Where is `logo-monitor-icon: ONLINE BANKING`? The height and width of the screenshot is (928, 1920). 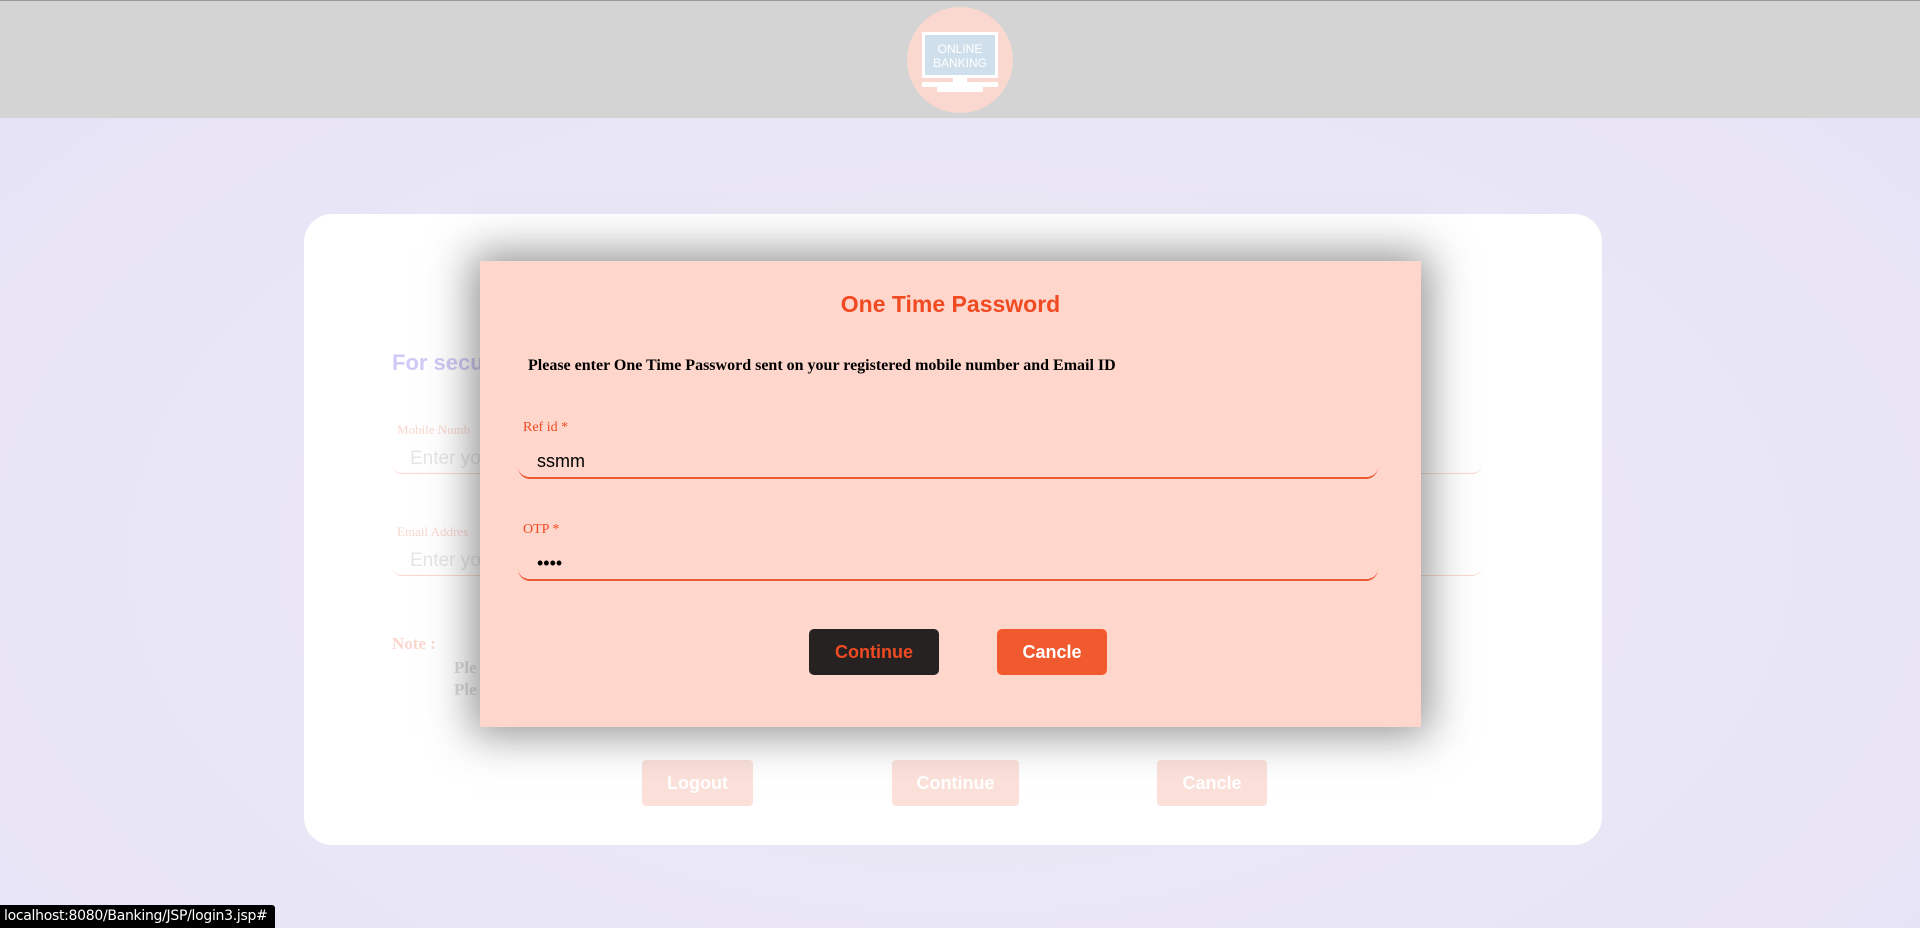
logo-monitor-icon: ONLINE BANKING is located at coordinates (960, 55).